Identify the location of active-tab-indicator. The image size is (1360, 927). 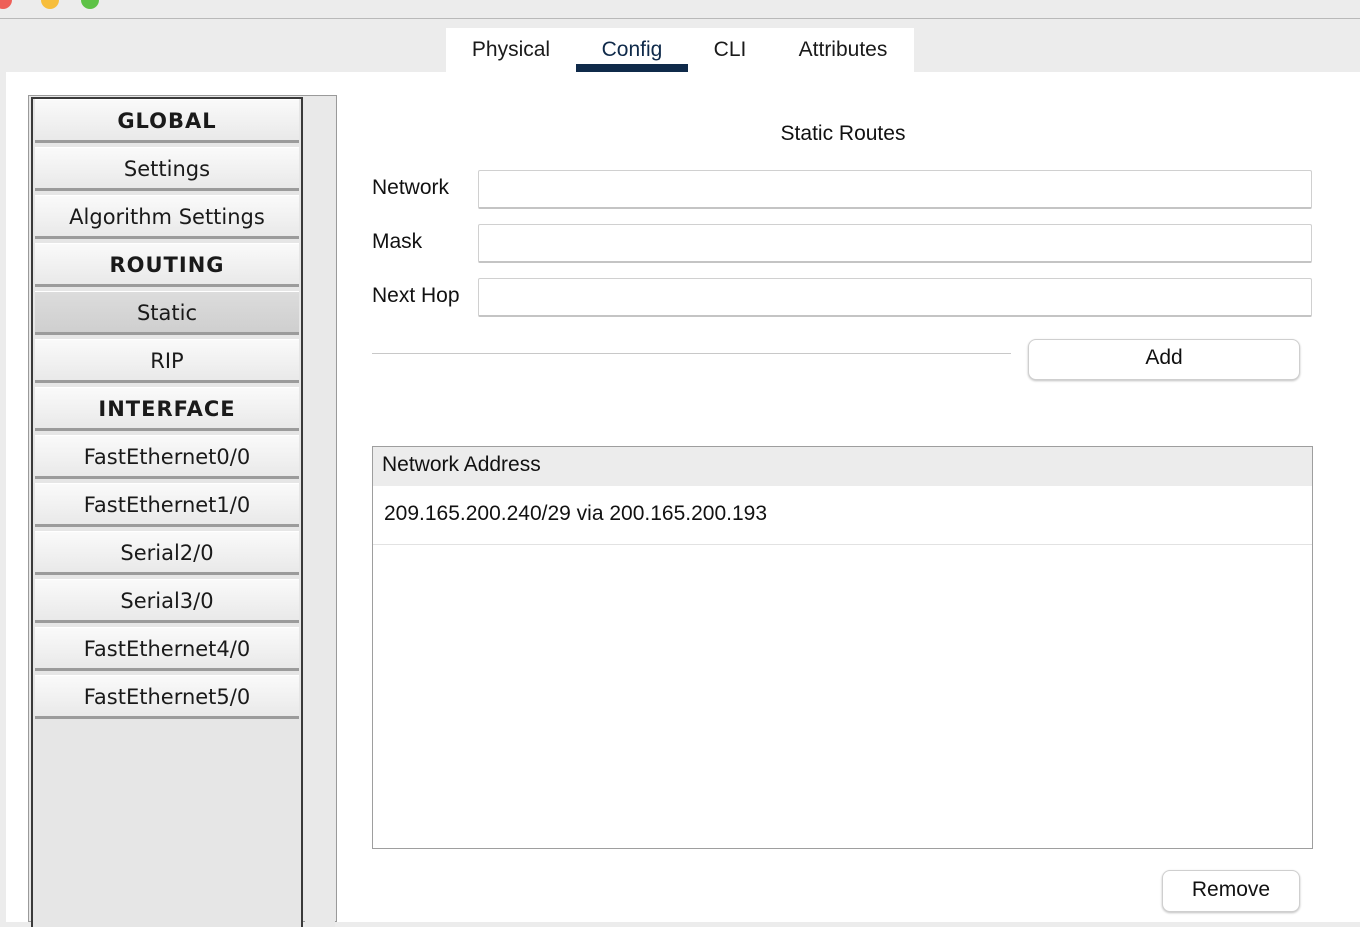
(632, 68).